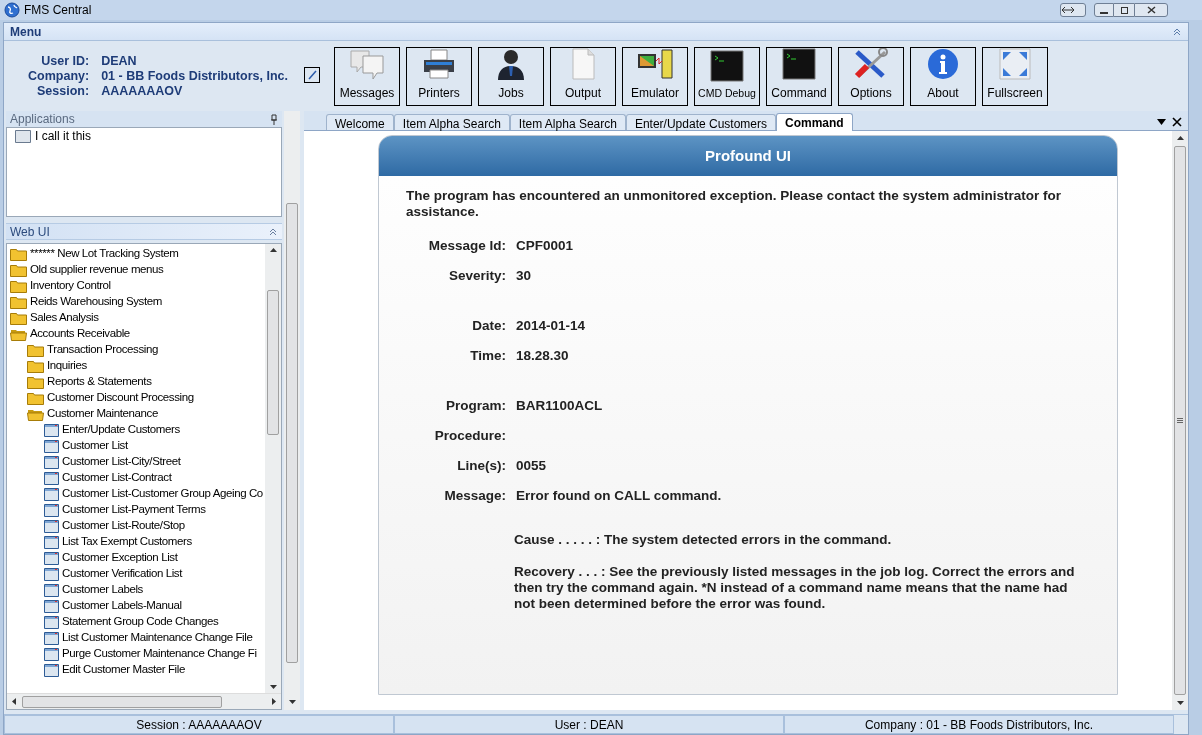 This screenshot has height=735, width=1202. What do you see at coordinates (122, 606) in the screenshot?
I see `tree-item: Customer Labels-Manual` at bounding box center [122, 606].